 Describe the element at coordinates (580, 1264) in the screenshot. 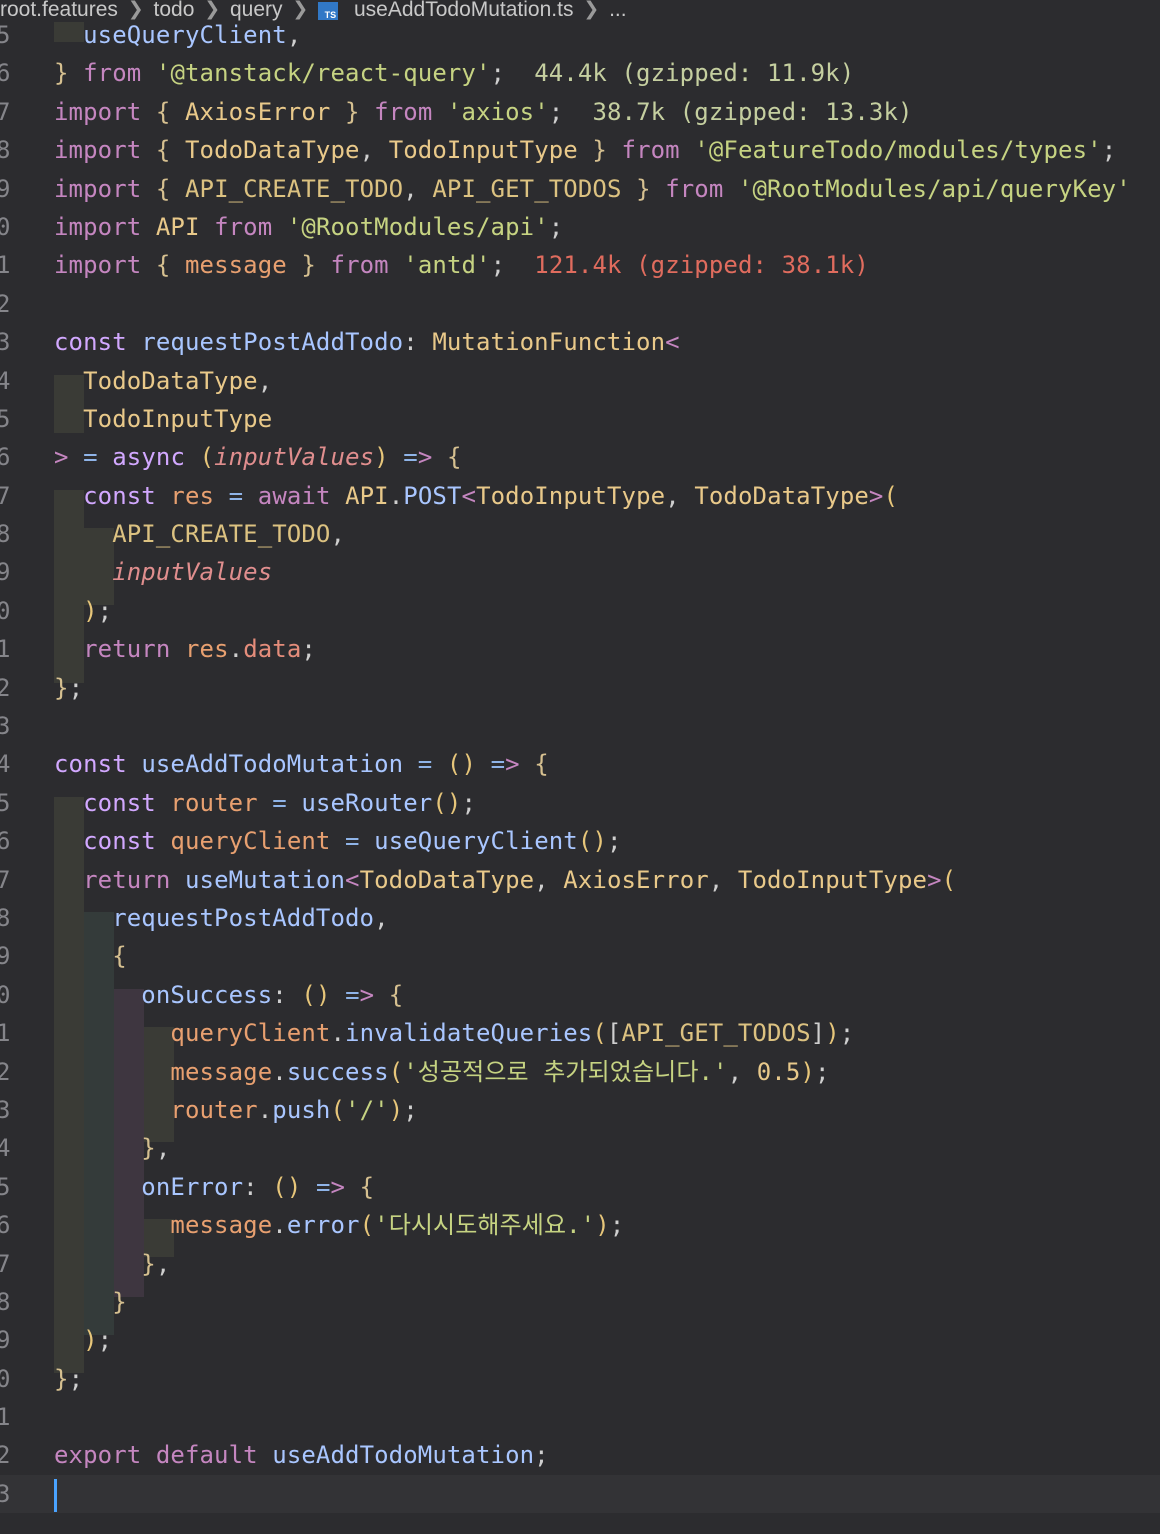

I see `code-line: 7 },` at that location.